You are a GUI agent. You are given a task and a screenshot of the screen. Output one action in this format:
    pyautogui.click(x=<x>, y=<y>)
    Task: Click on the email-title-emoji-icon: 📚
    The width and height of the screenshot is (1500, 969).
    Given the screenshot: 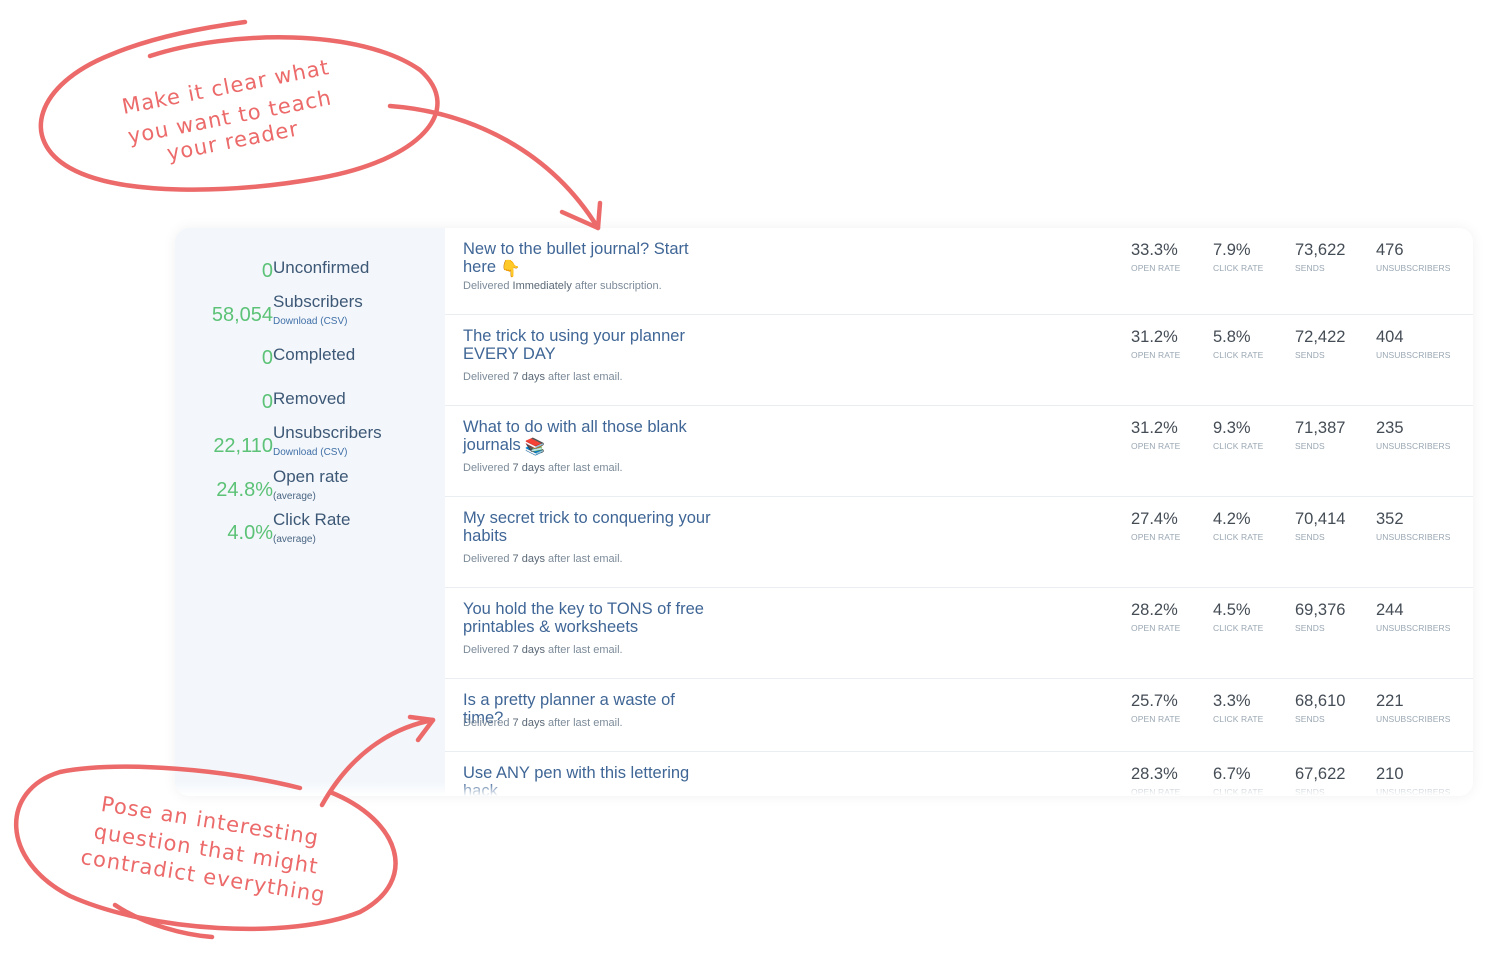 What is the action you would take?
    pyautogui.click(x=535, y=447)
    